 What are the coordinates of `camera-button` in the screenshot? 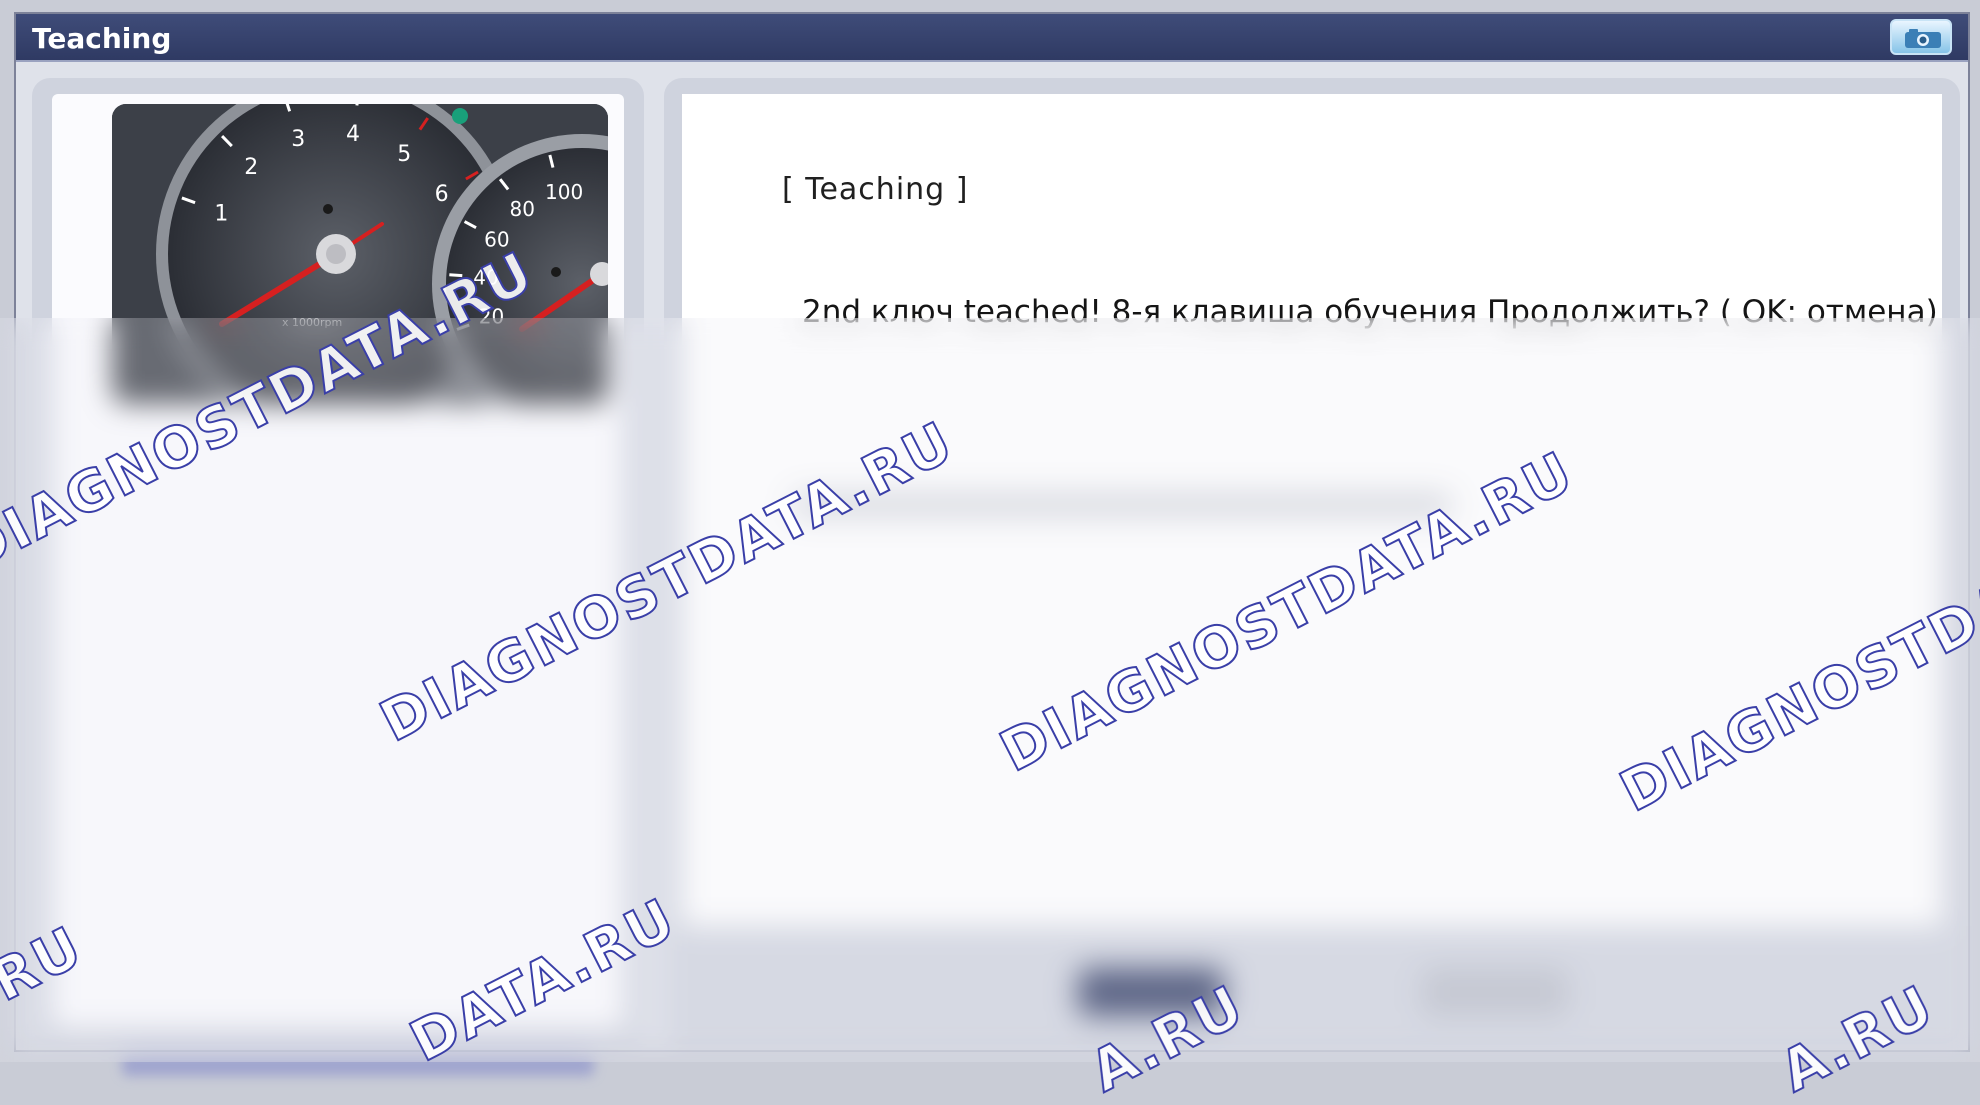 It's located at (1921, 37).